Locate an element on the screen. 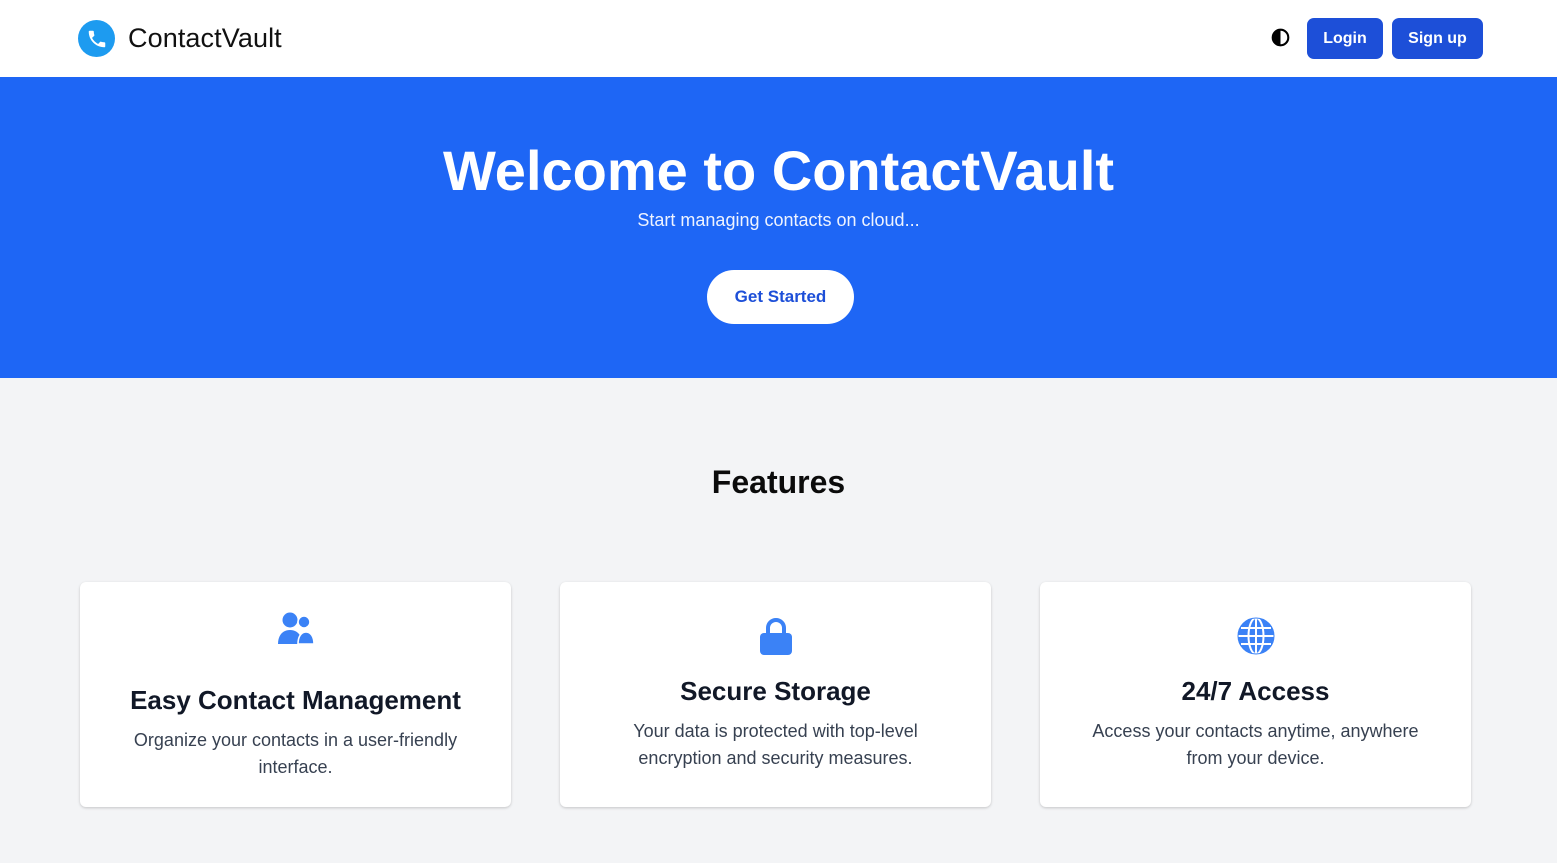 The height and width of the screenshot is (863, 1557). phone-icon is located at coordinates (96, 38).